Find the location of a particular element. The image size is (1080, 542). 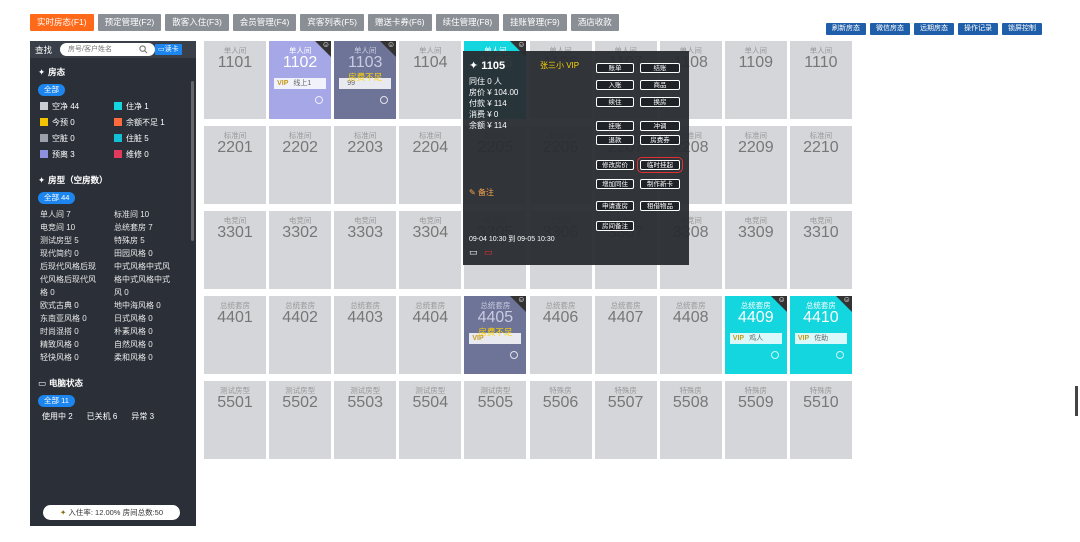

popup-action-button: 增加同住 is located at coordinates (615, 184).